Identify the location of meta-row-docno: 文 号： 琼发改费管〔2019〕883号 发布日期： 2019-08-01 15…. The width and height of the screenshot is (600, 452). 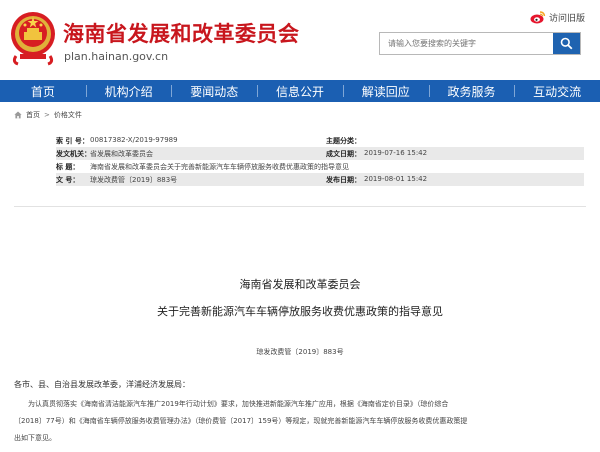
(320, 179).